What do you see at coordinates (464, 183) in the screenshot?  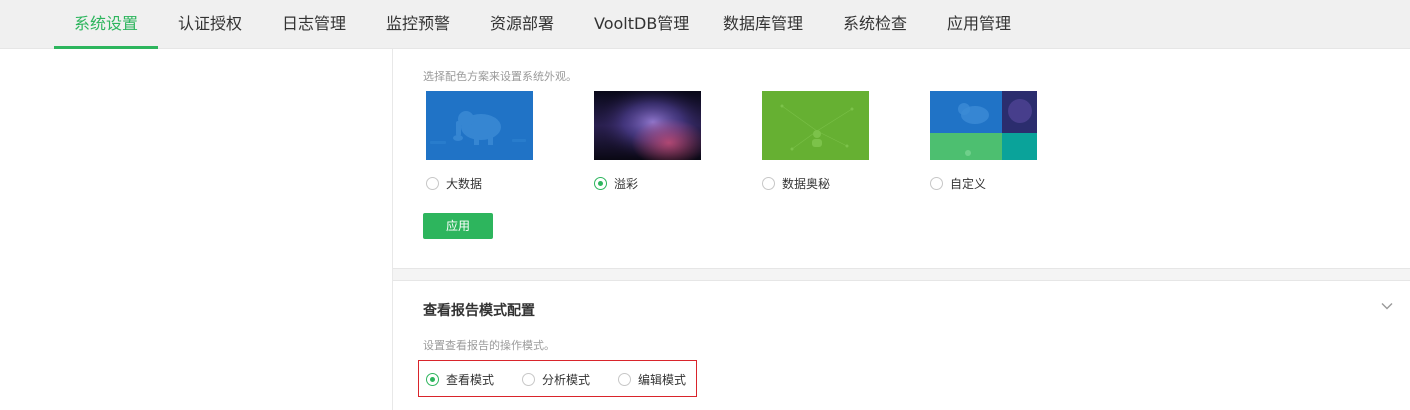 I see `theme-option-label: 大数据` at bounding box center [464, 183].